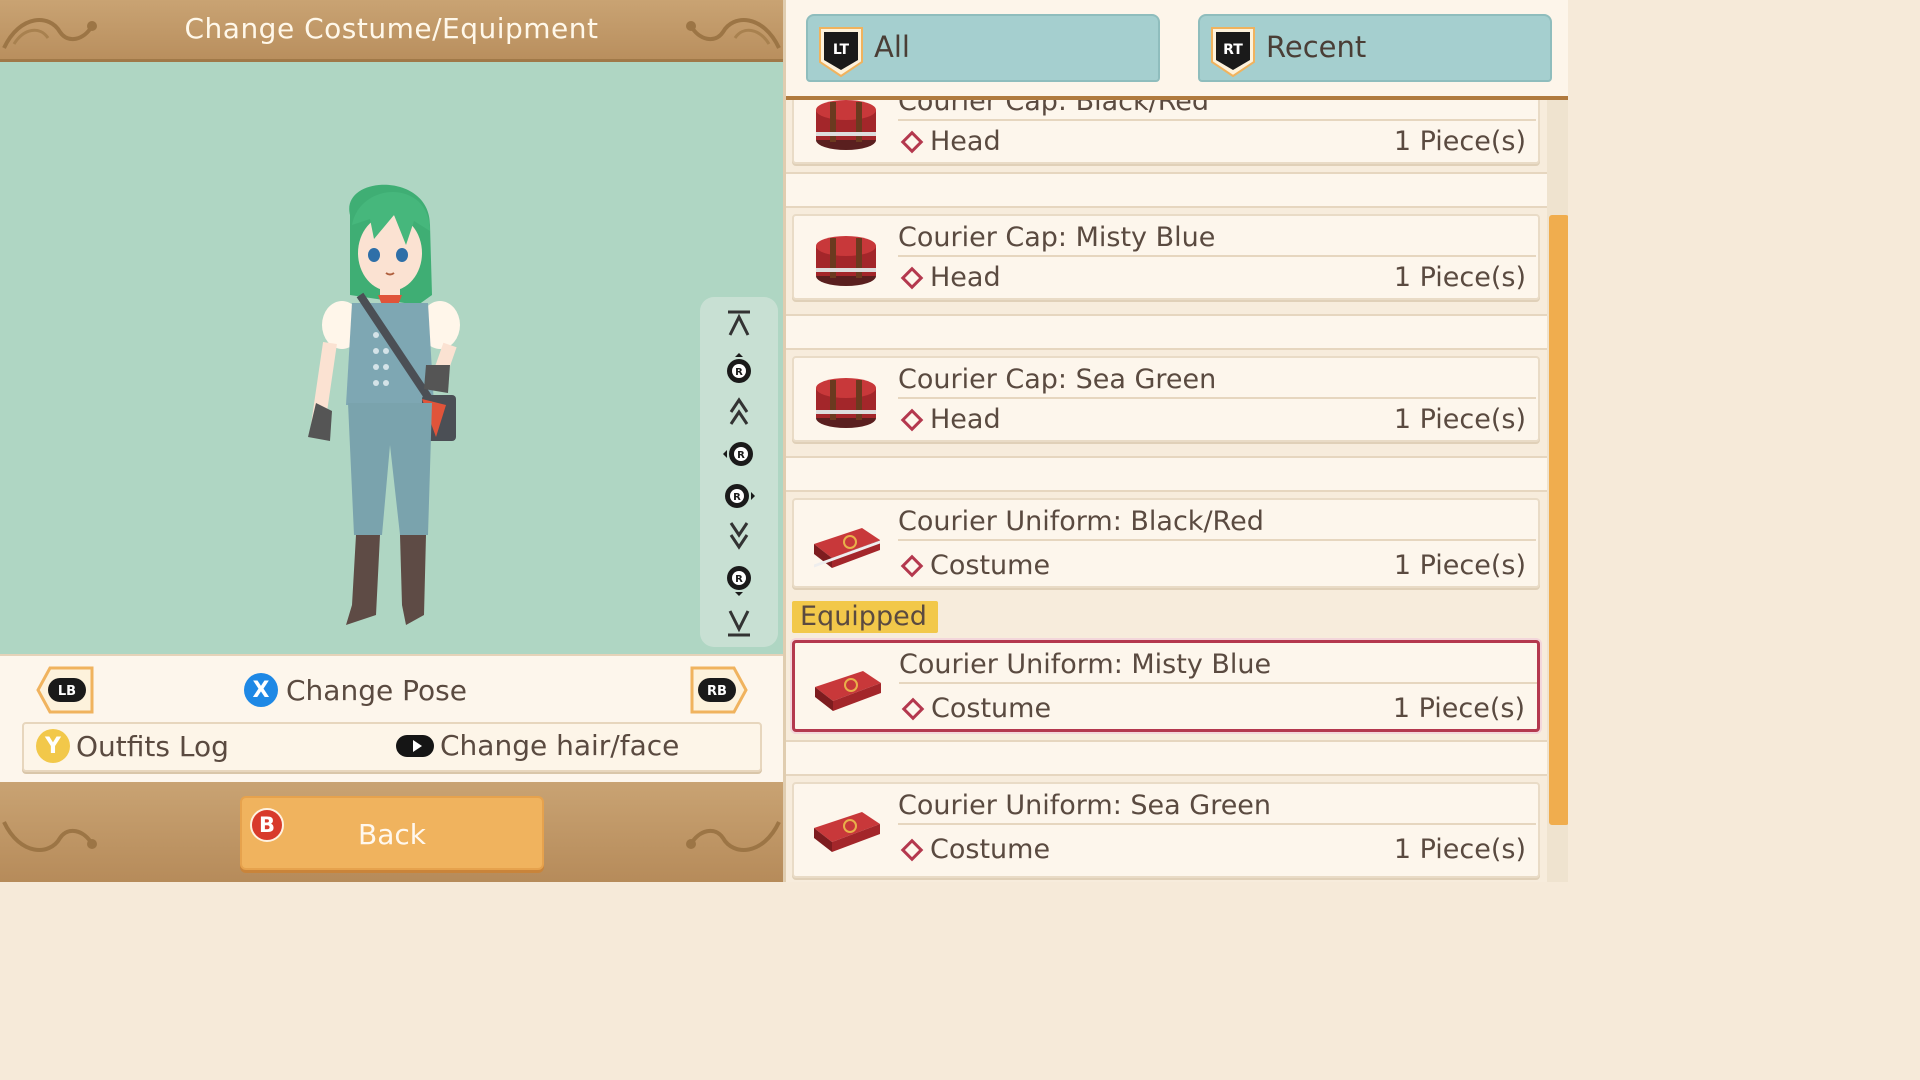 Image resolution: width=1920 pixels, height=1080 pixels. I want to click on camera-bottom-icon, so click(739, 622).